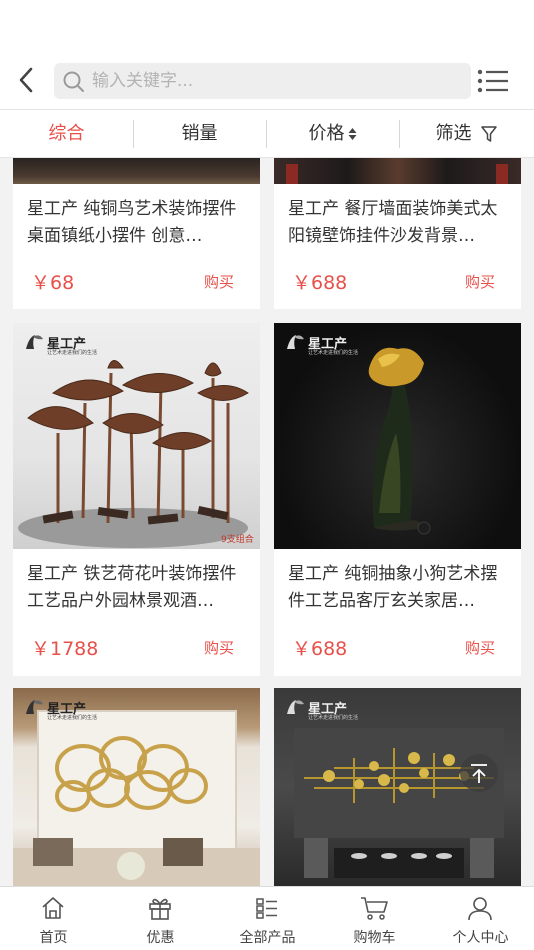 The image size is (534, 950). I want to click on list-icon, so click(266, 908).